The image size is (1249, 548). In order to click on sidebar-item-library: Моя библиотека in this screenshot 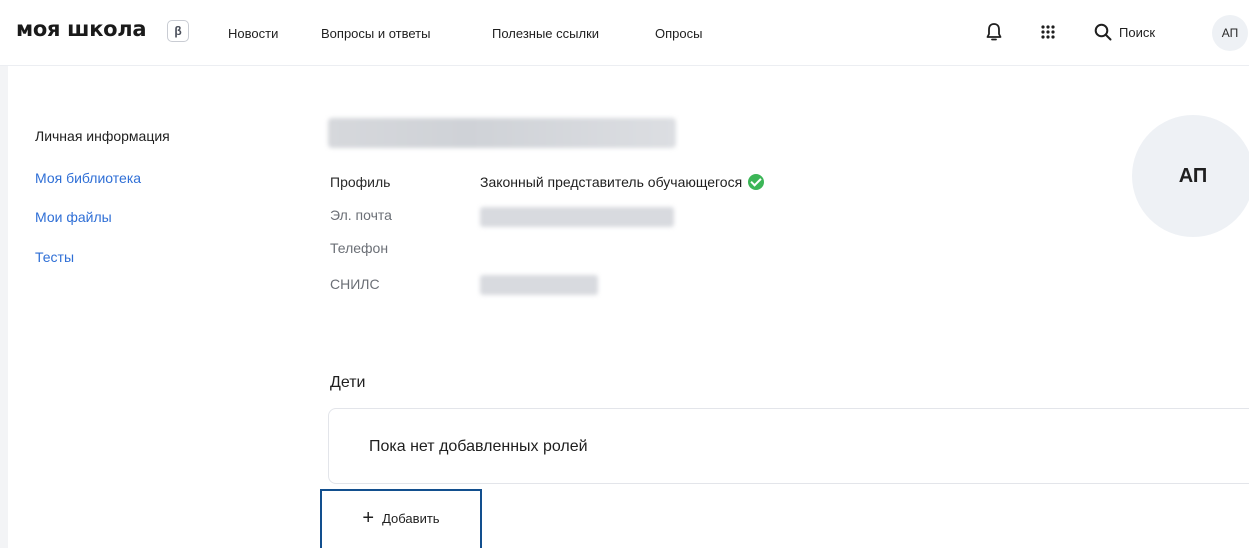, I will do `click(88, 178)`.